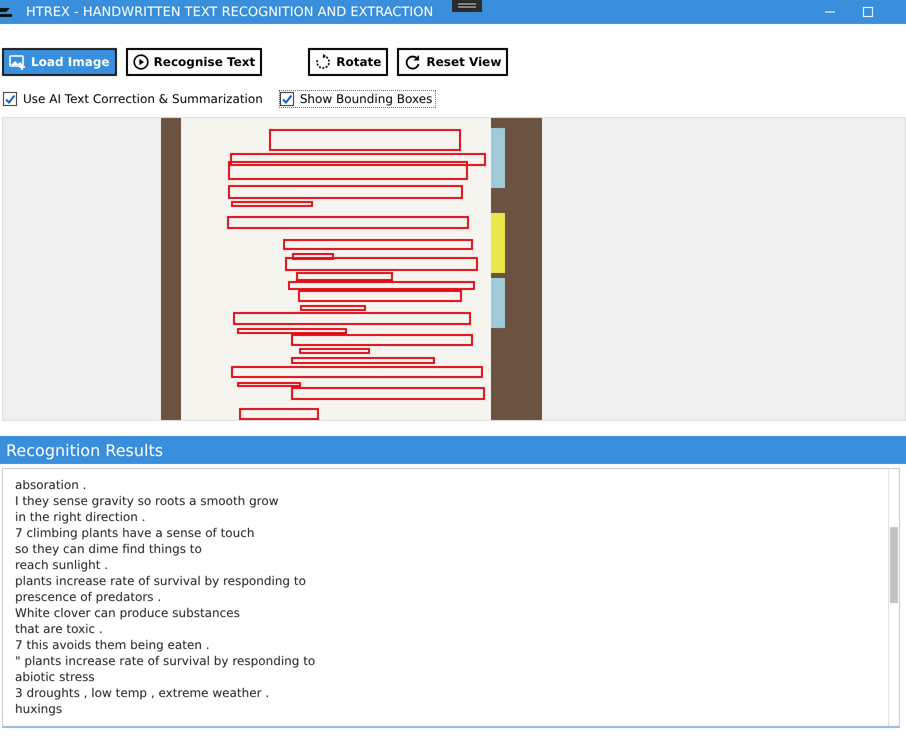 The height and width of the screenshot is (743, 906). Describe the element at coordinates (140, 62) in the screenshot. I see `play-icon` at that location.